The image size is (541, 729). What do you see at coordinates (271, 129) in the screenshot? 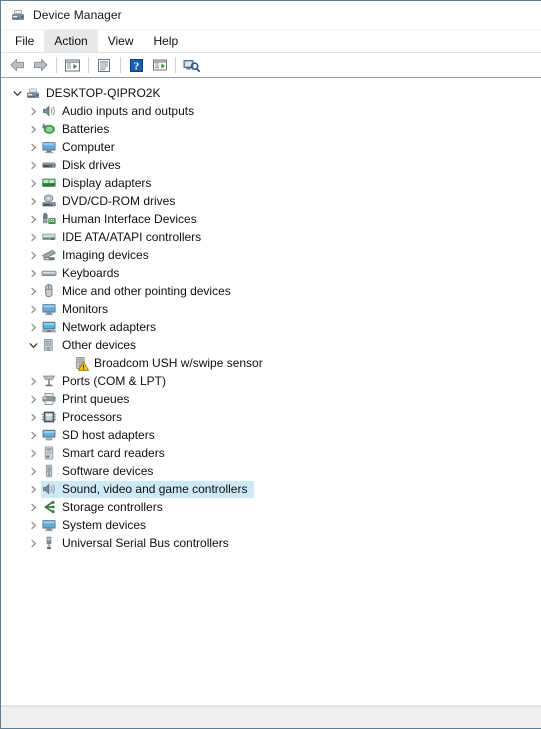
I see `tree-item: Batteries` at bounding box center [271, 129].